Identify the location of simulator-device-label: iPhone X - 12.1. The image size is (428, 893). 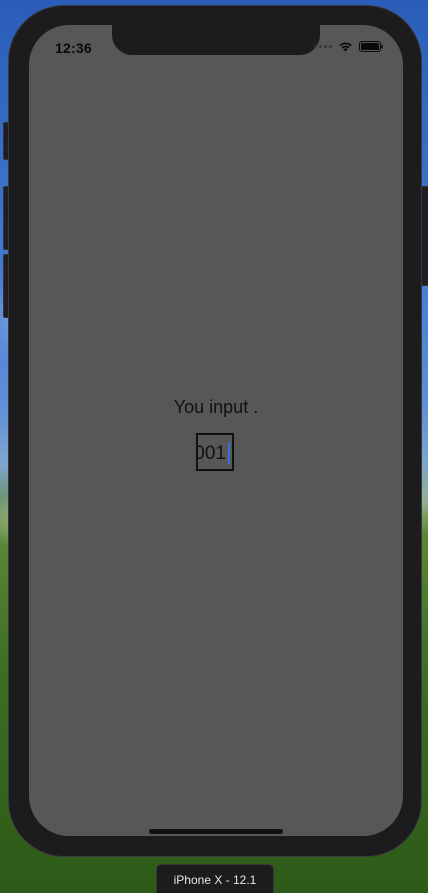
(215, 878).